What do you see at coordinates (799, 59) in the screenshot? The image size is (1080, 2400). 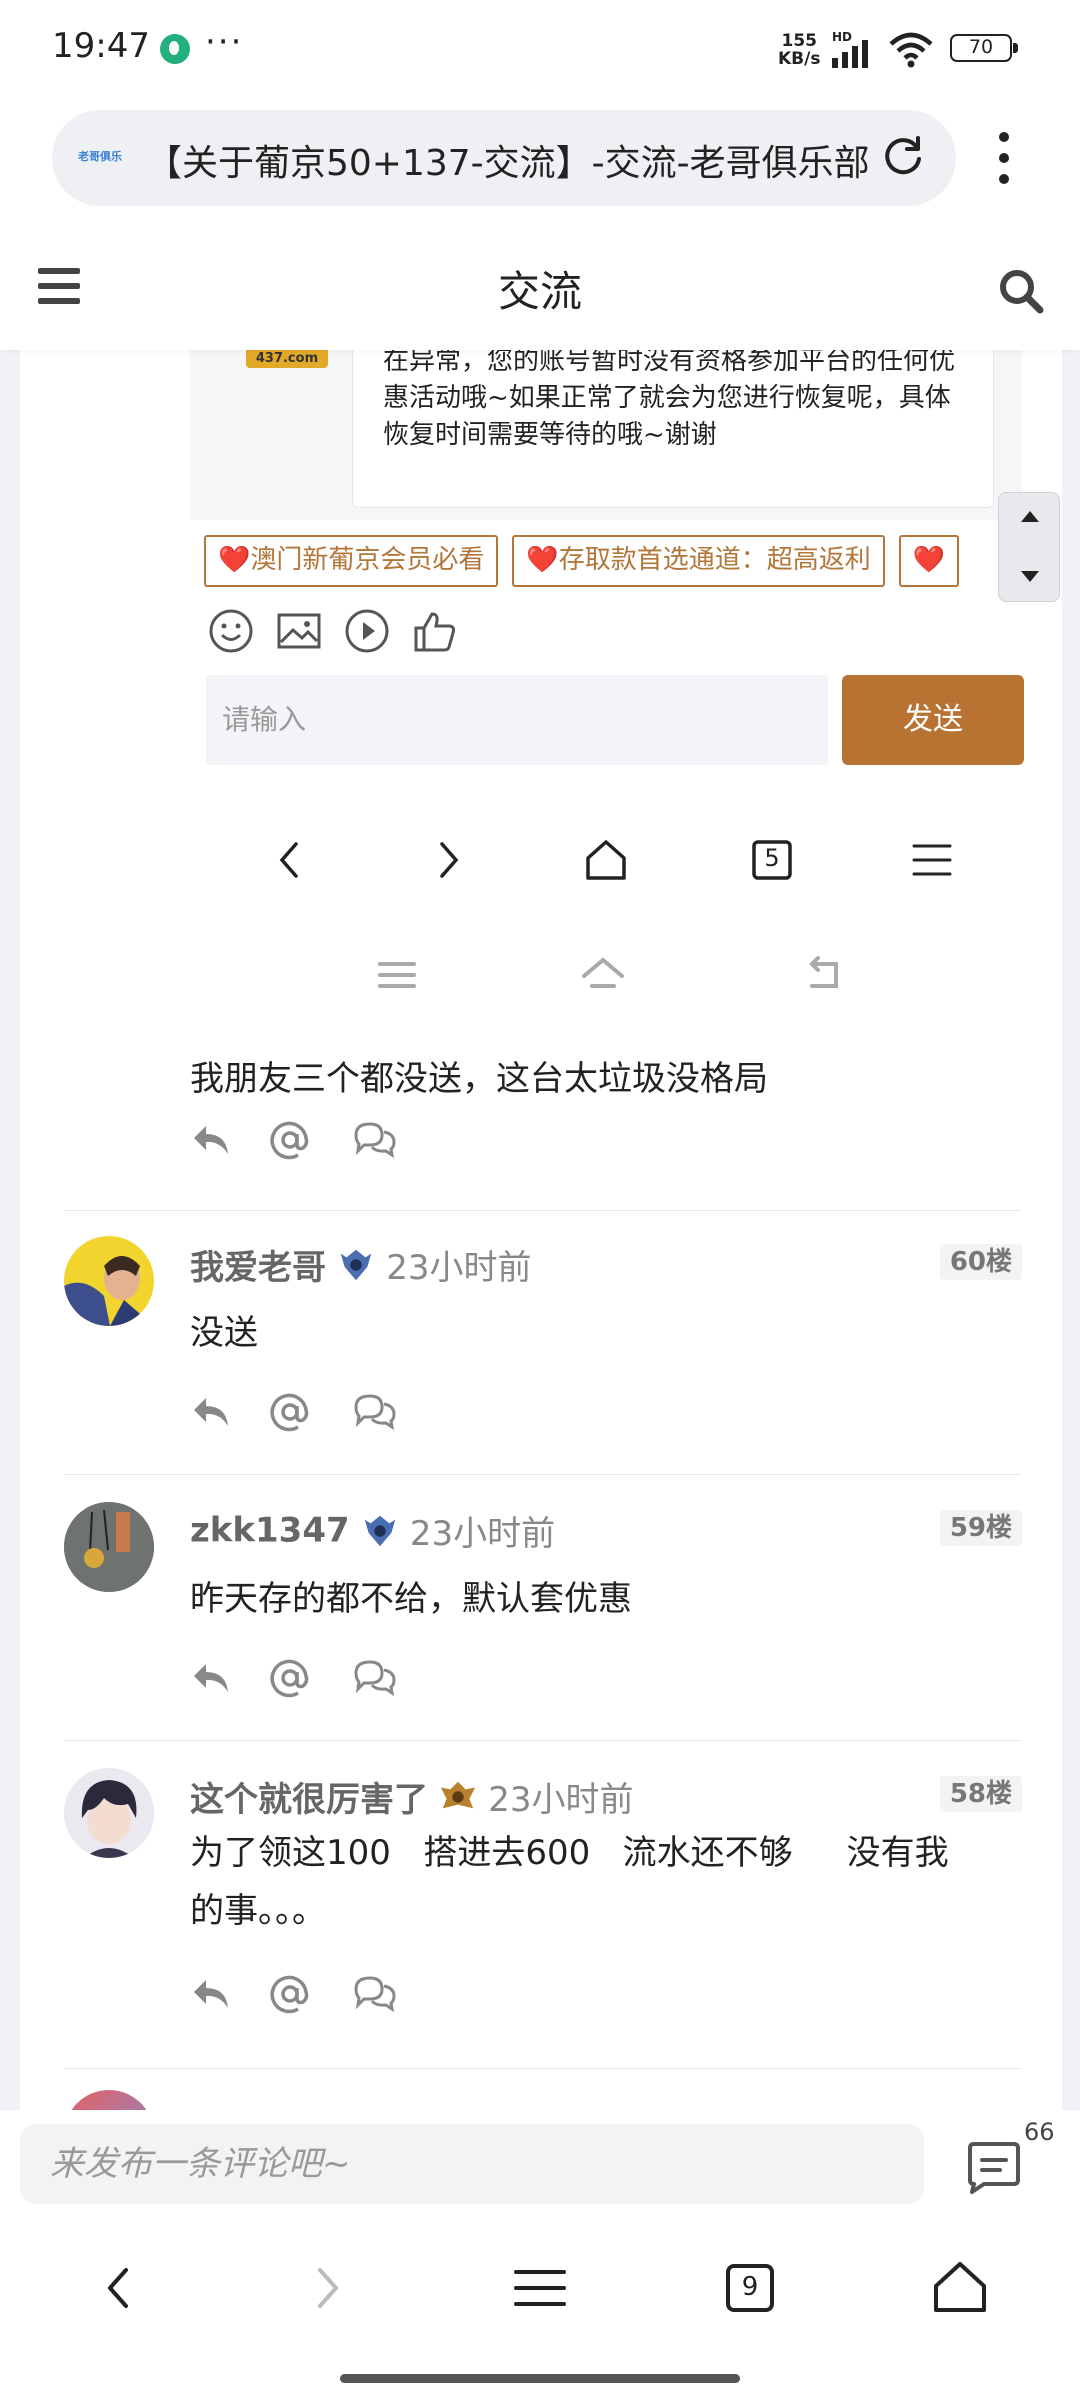 I see `network-speed-unit: KB/s` at bounding box center [799, 59].